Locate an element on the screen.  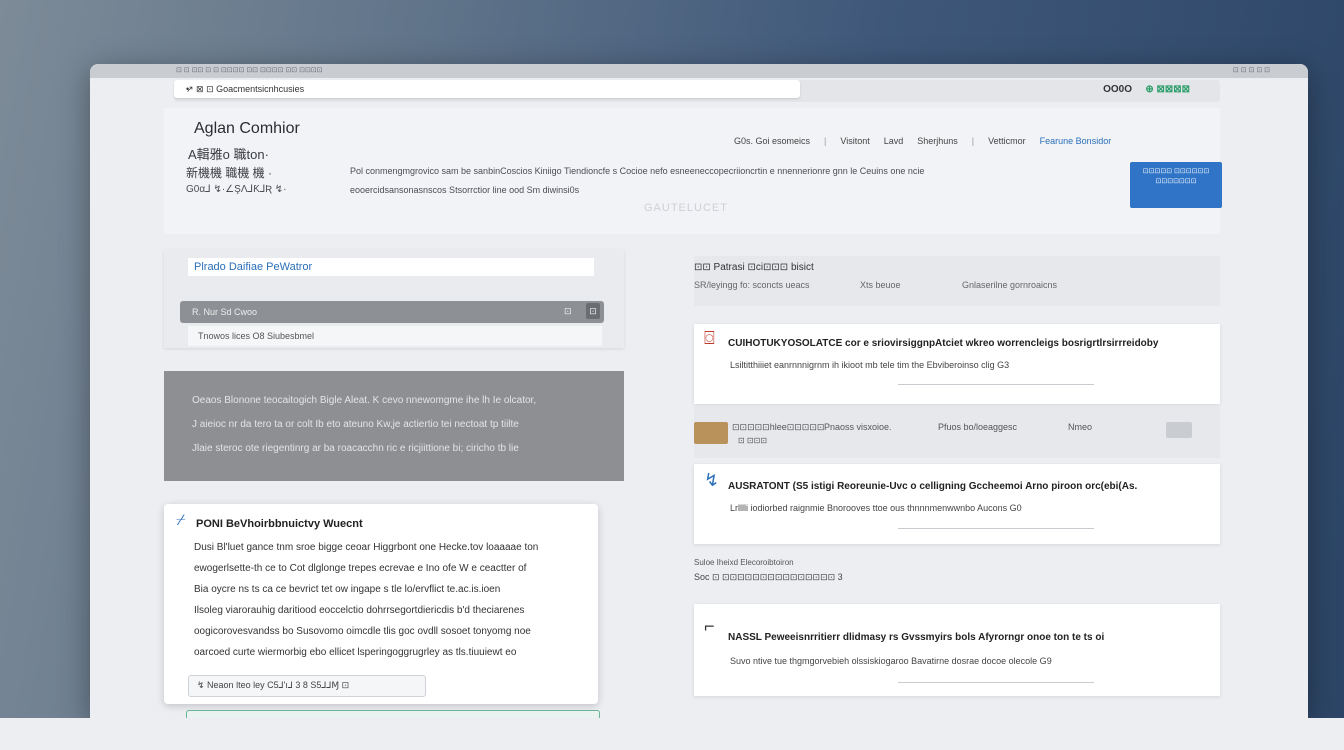
brand-subtitle: A輯雅o 職ton· is located at coordinates (228, 154).